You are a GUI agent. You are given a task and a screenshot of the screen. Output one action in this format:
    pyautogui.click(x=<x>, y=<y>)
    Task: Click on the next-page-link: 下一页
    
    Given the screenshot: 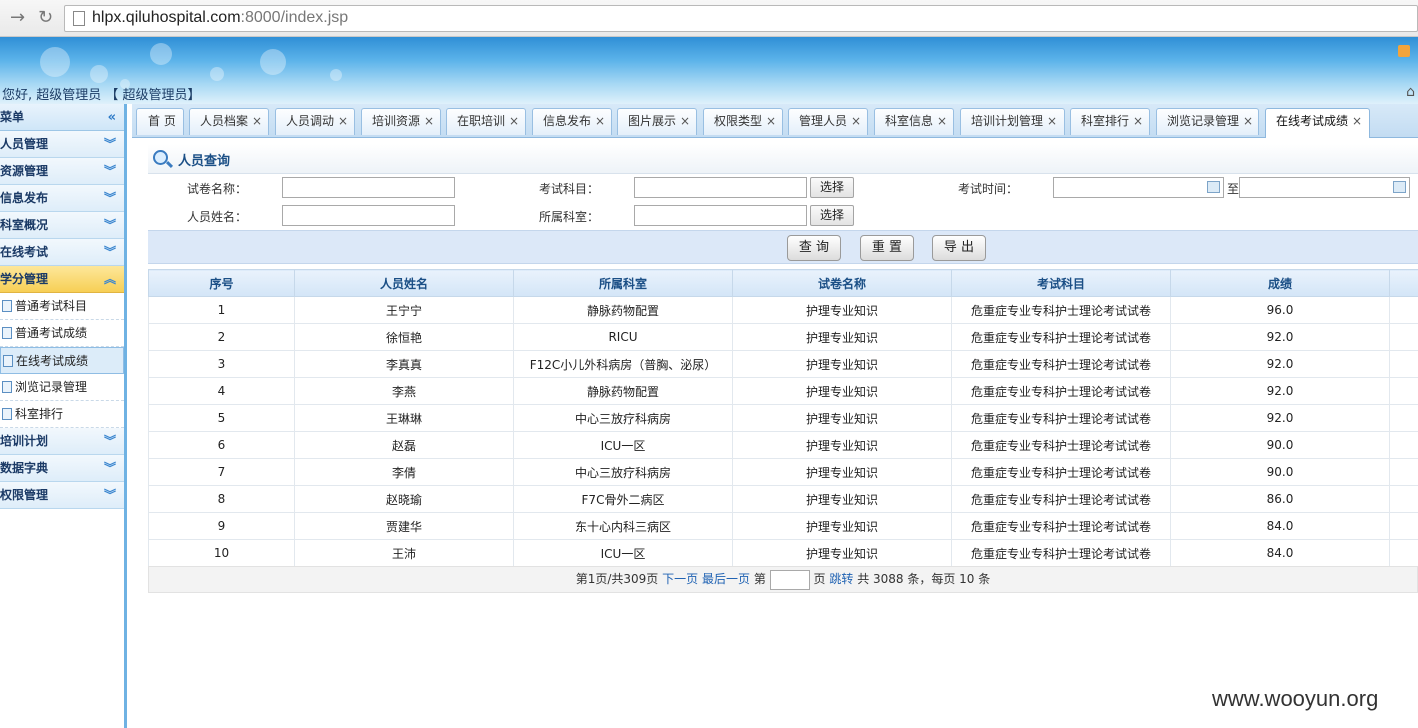 What is the action you would take?
    pyautogui.click(x=680, y=579)
    